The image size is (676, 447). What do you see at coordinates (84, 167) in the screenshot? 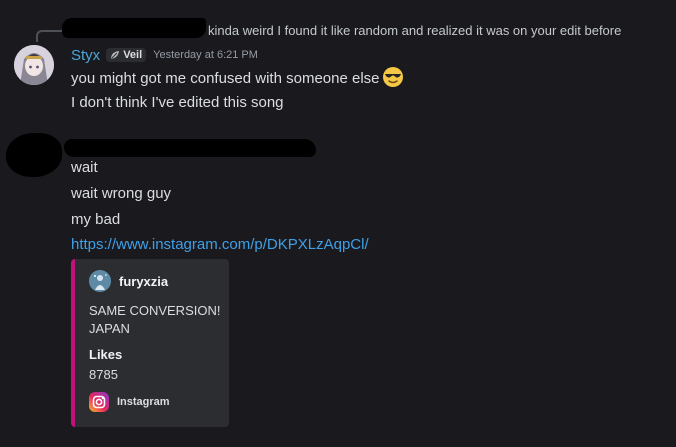
I see `message-text: wait` at bounding box center [84, 167].